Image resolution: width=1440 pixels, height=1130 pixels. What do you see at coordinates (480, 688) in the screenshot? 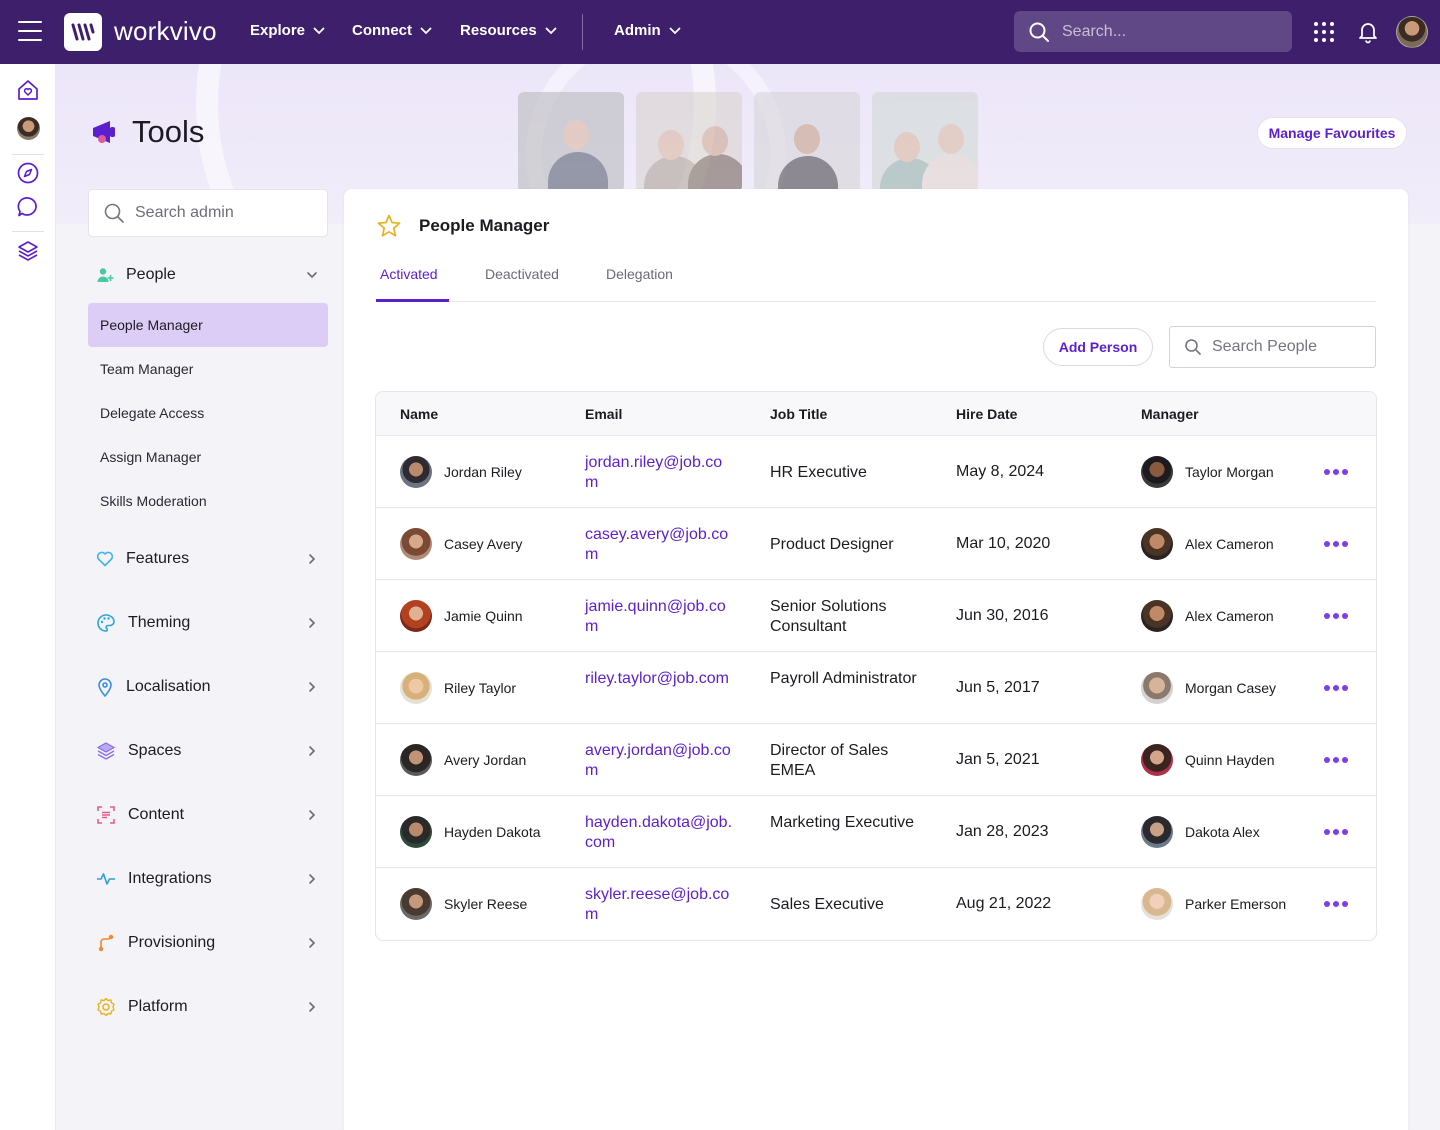
I see `person-name: Riley Taylor` at bounding box center [480, 688].